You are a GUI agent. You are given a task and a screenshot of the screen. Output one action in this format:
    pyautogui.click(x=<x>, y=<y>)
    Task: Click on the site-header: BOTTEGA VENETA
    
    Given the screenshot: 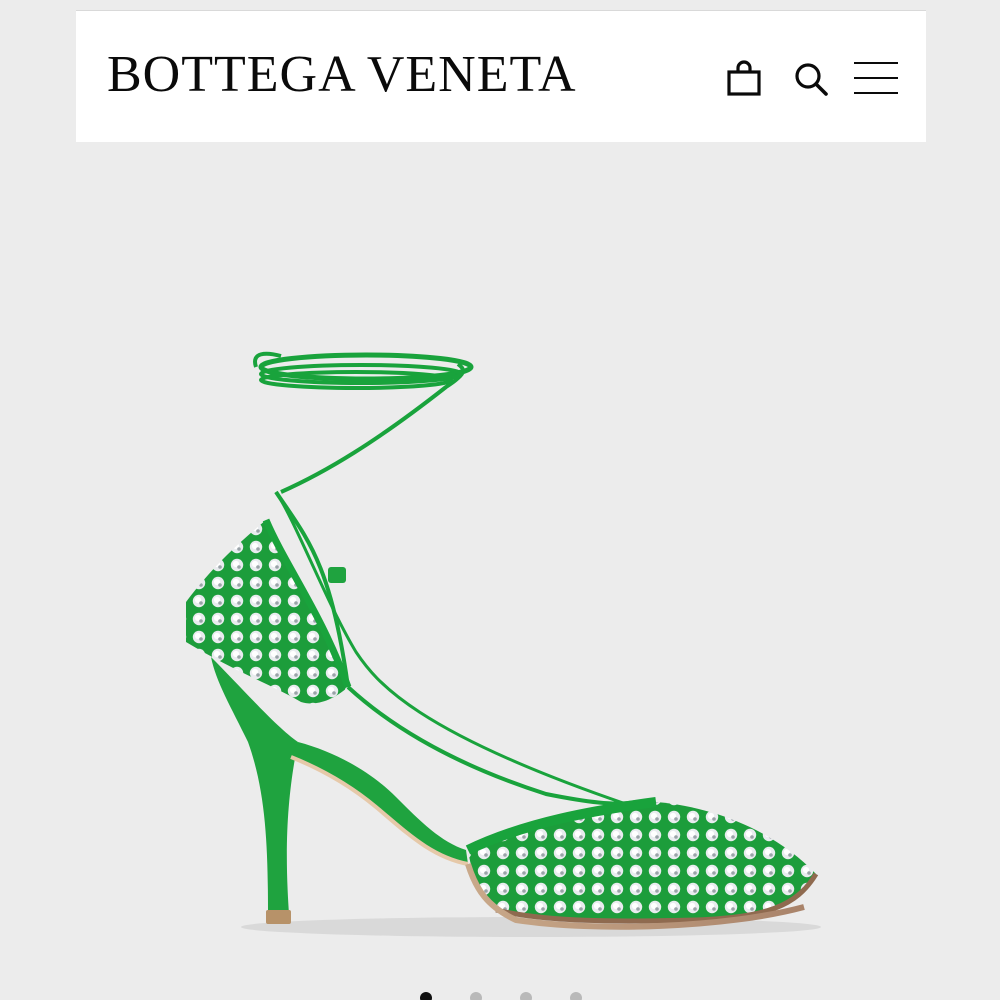 What is the action you would take?
    pyautogui.click(x=501, y=76)
    